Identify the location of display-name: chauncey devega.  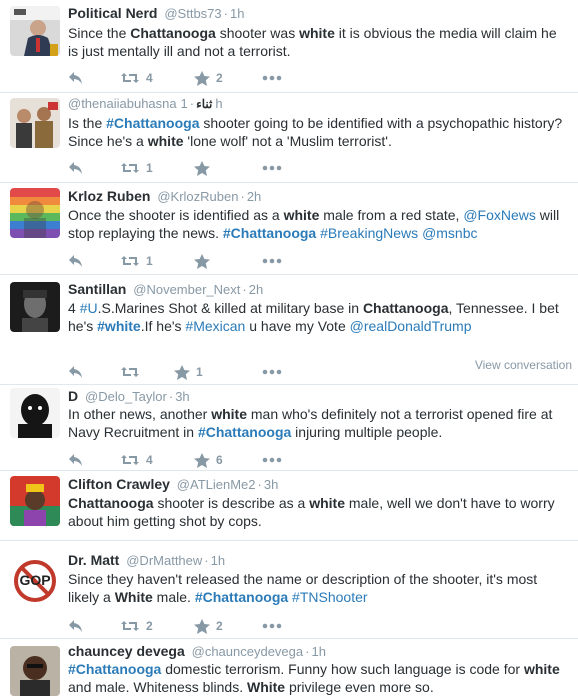
(126, 651).